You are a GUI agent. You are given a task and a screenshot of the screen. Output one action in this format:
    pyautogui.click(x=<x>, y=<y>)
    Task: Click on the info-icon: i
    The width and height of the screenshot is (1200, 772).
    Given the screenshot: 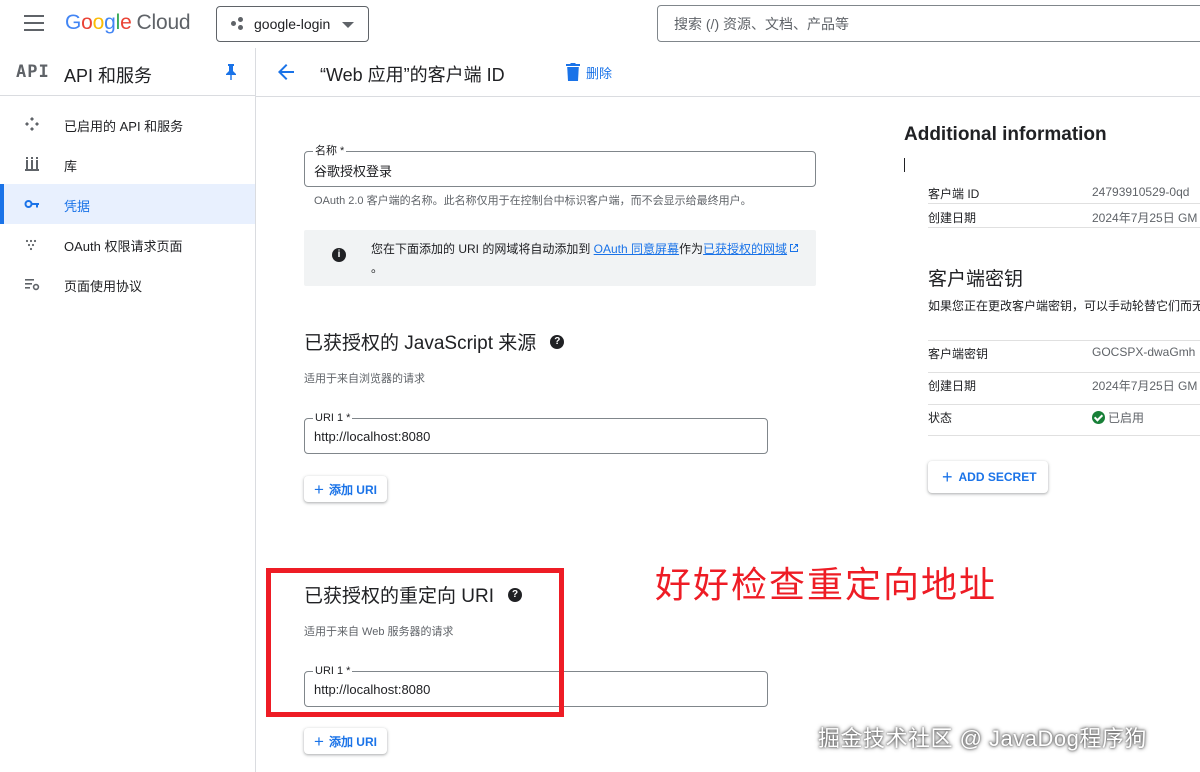 What is the action you would take?
    pyautogui.click(x=339, y=255)
    